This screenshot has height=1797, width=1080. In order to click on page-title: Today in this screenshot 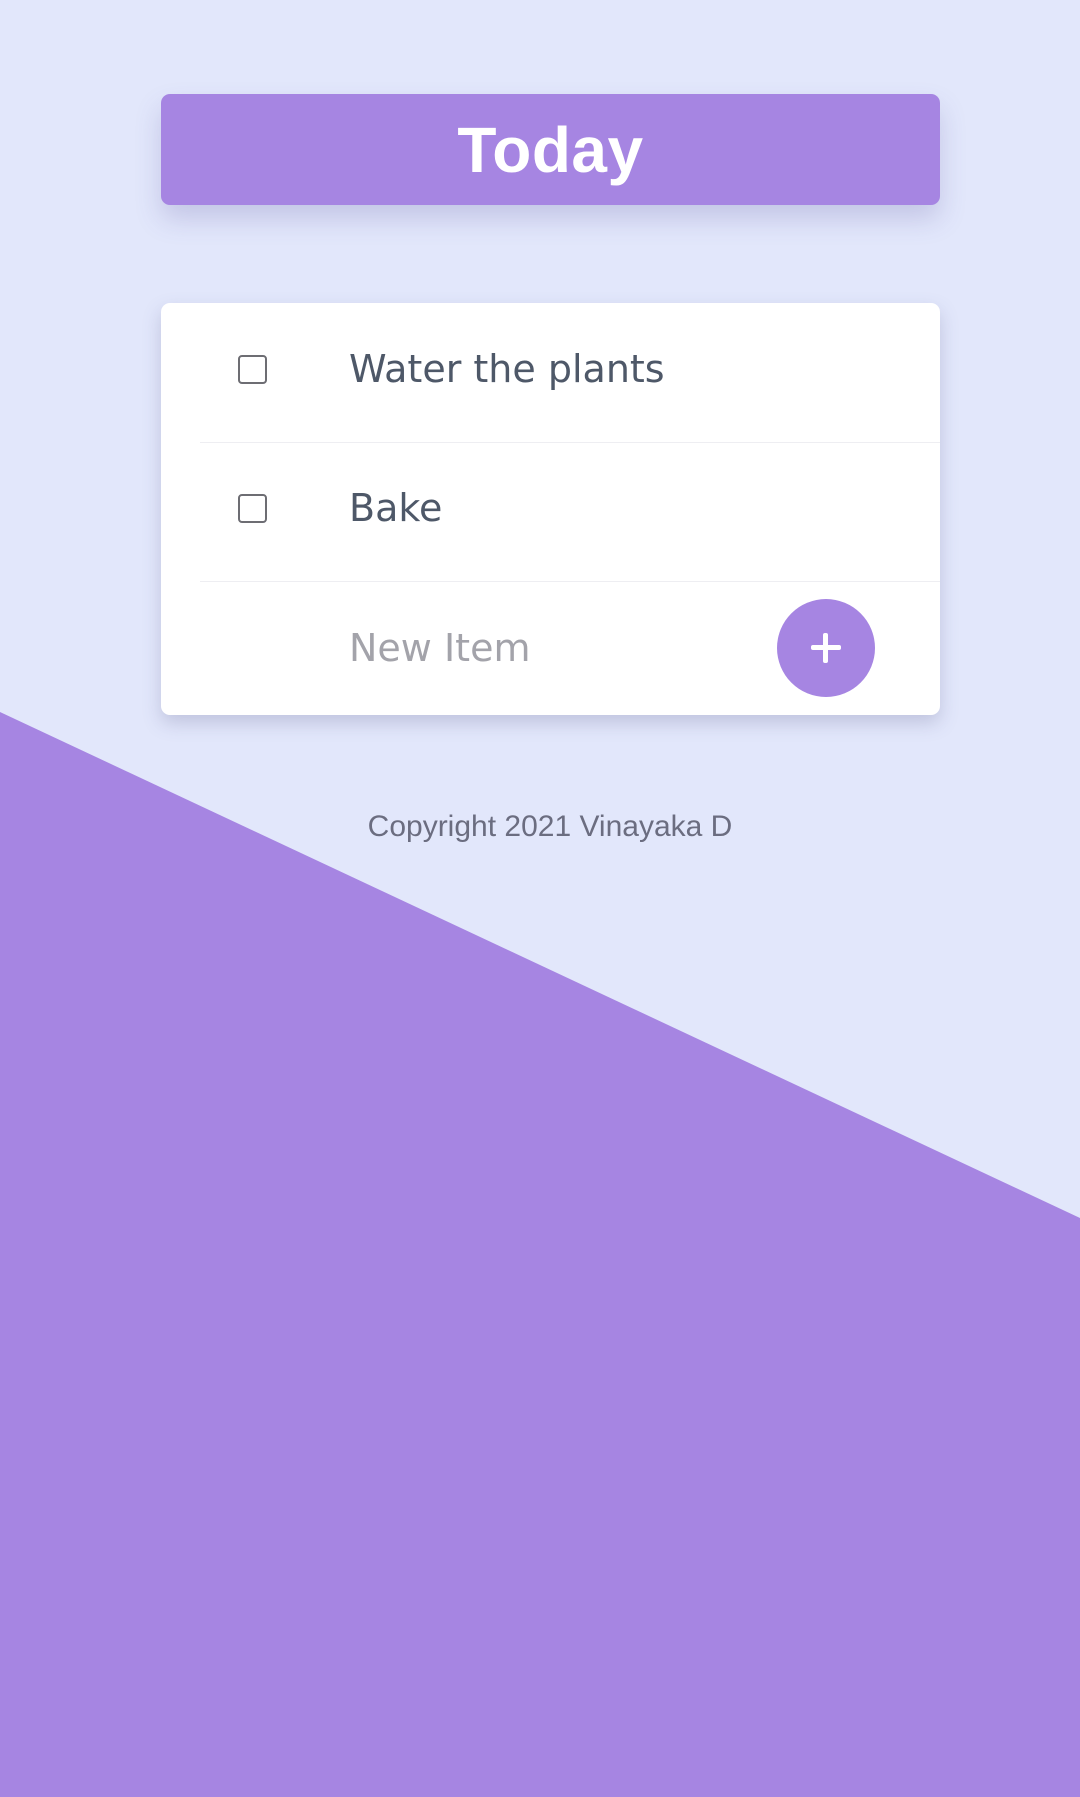, I will do `click(550, 149)`.